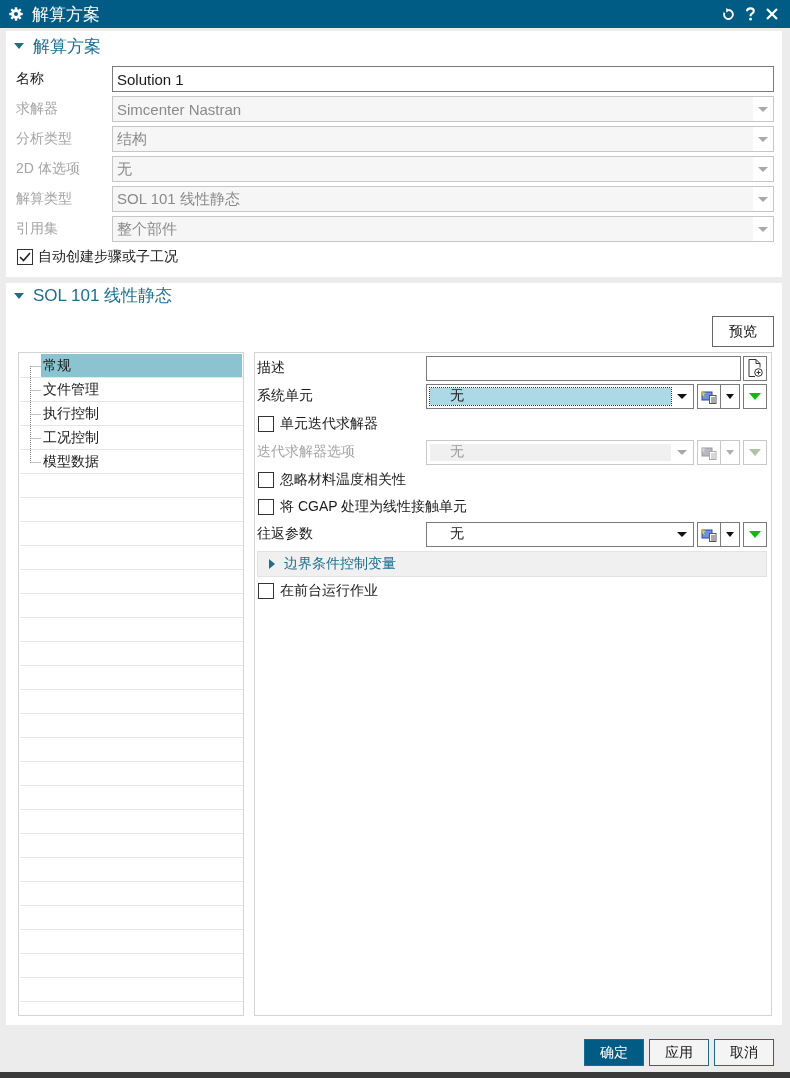 This screenshot has width=790, height=1078. Describe the element at coordinates (141, 365) in the screenshot. I see `tree-item: 常规` at that location.